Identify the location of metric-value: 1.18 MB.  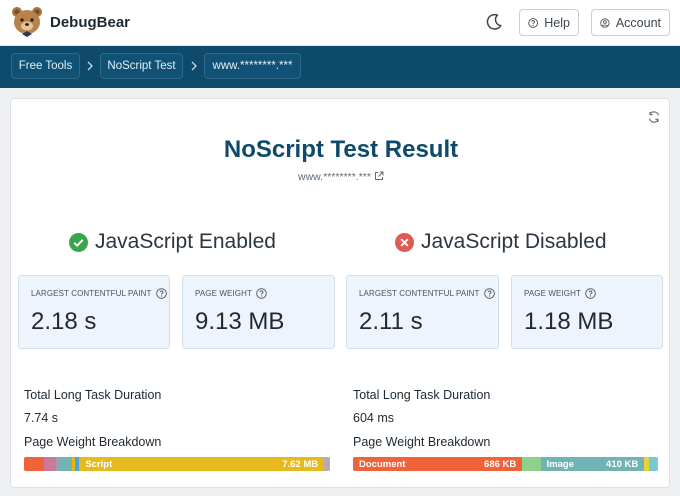
(569, 321).